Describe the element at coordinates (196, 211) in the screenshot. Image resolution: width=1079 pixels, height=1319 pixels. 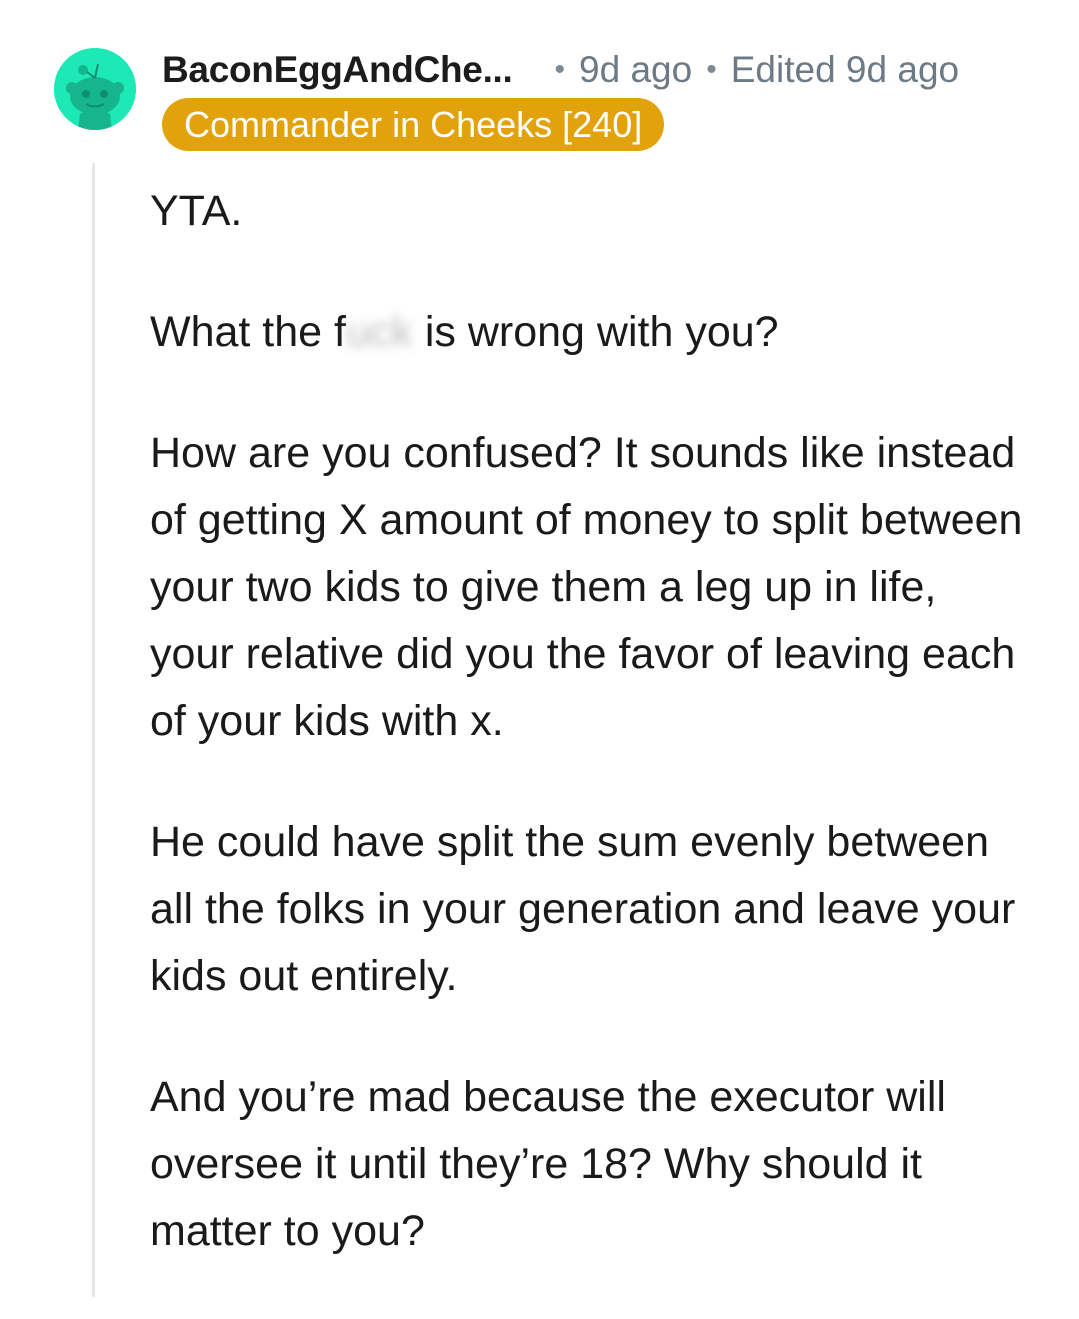
I see `comment-paragraph: YTA.` at that location.